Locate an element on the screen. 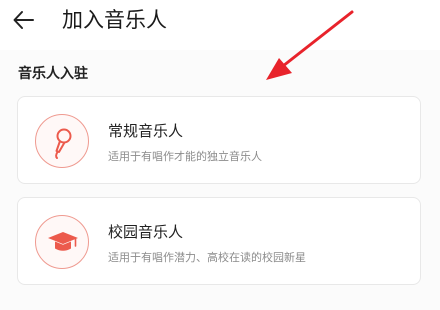 This screenshot has height=310, width=440. back-button is located at coordinates (24, 20).